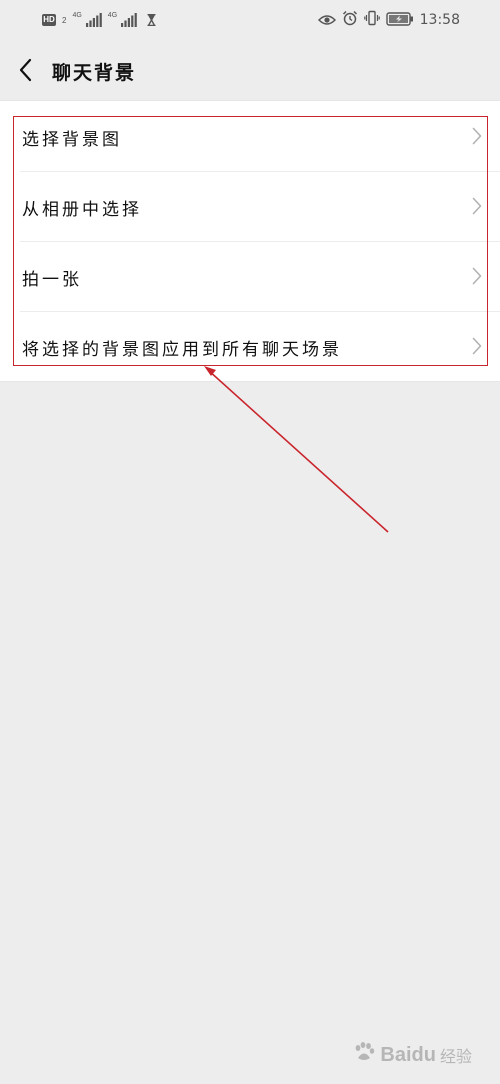  Describe the element at coordinates (82, 210) in the screenshot. I see `menu-item-label: 从相册中选择` at that location.